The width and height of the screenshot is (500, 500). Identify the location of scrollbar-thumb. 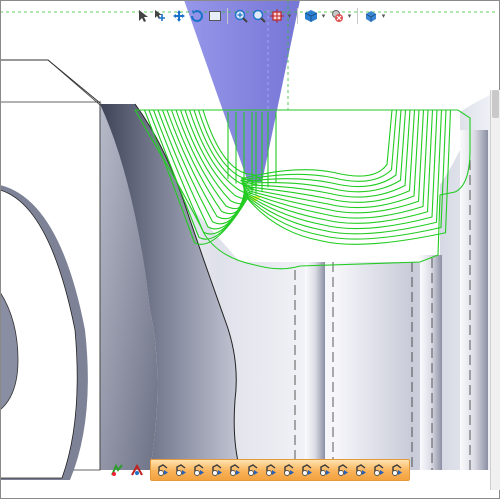
(495, 104).